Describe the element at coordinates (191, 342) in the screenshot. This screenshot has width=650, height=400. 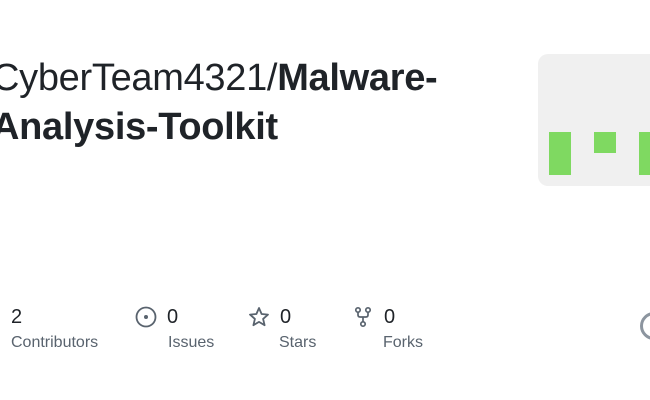
I see `issues-label: Issues` at that location.